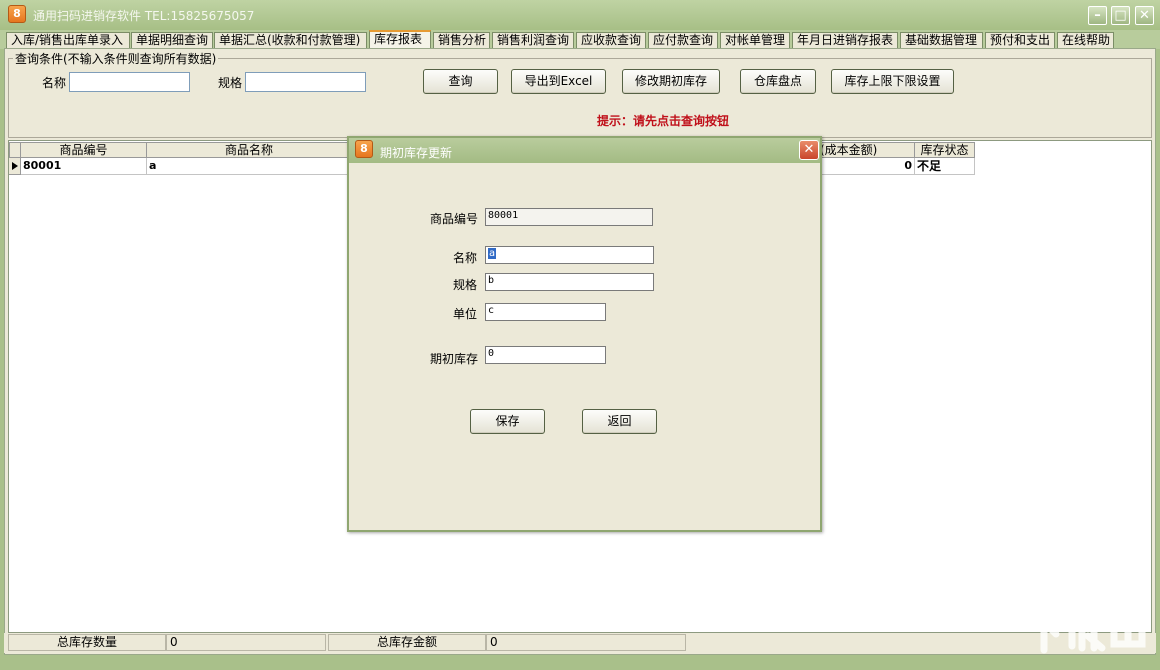 The height and width of the screenshot is (670, 1160). What do you see at coordinates (492, 253) in the screenshot?
I see `dialog-name-value: a` at bounding box center [492, 253].